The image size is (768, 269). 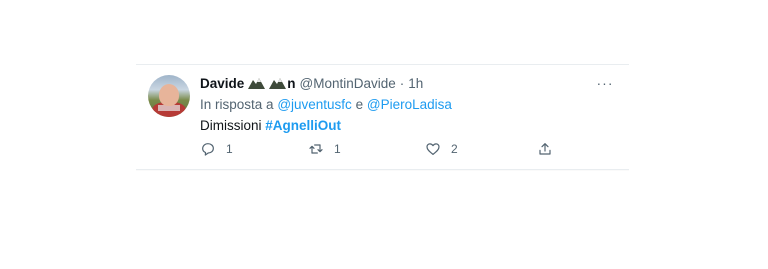 What do you see at coordinates (303, 125) in the screenshot?
I see `hashtag-link: #AgnelliOut` at bounding box center [303, 125].